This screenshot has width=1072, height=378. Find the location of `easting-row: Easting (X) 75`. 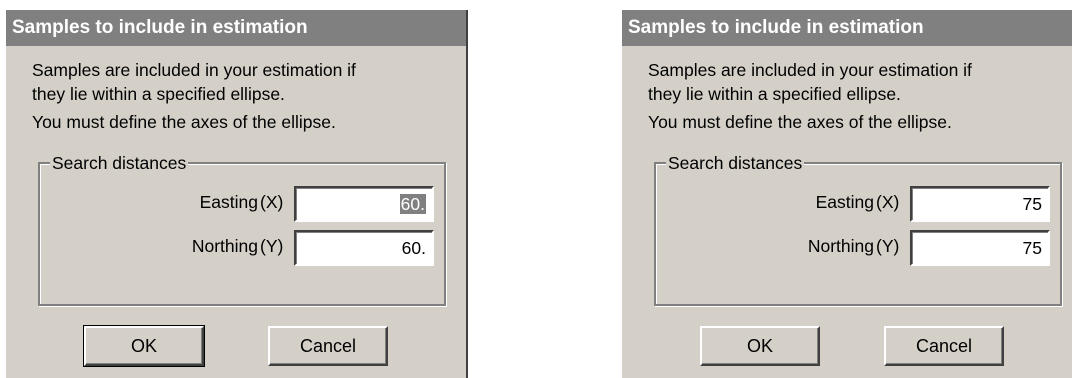

easting-row: Easting (X) 75 is located at coordinates (858, 204).